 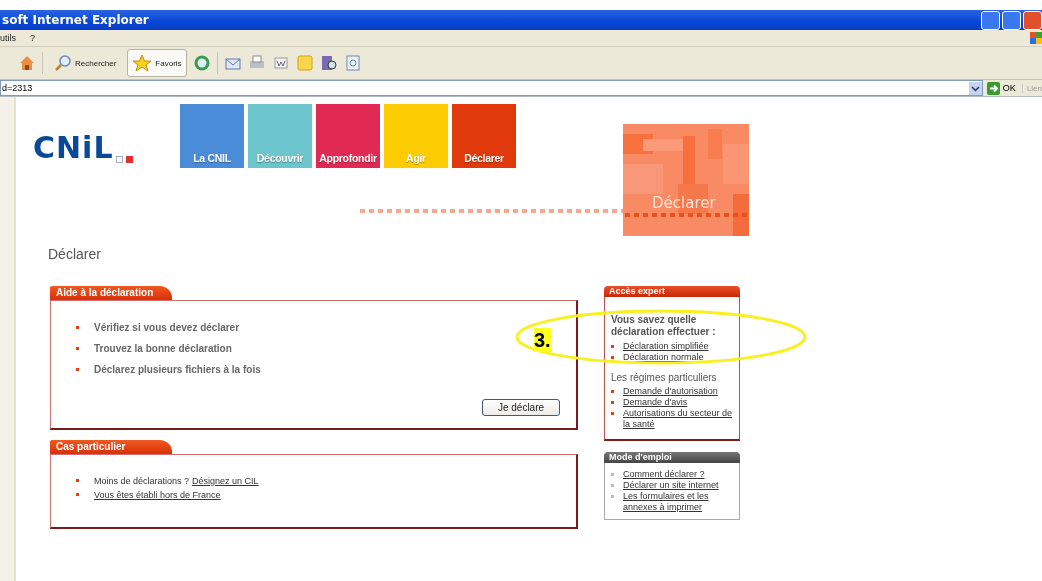 What do you see at coordinates (993, 88) in the screenshot?
I see `arrow-icon` at bounding box center [993, 88].